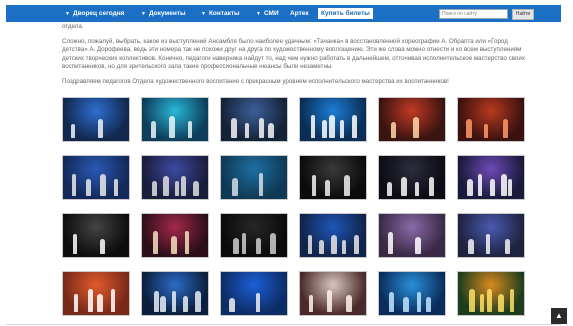 The width and height of the screenshot is (573, 326). Describe the element at coordinates (167, 13) in the screenshot. I see `nav-item-label: Документы` at that location.